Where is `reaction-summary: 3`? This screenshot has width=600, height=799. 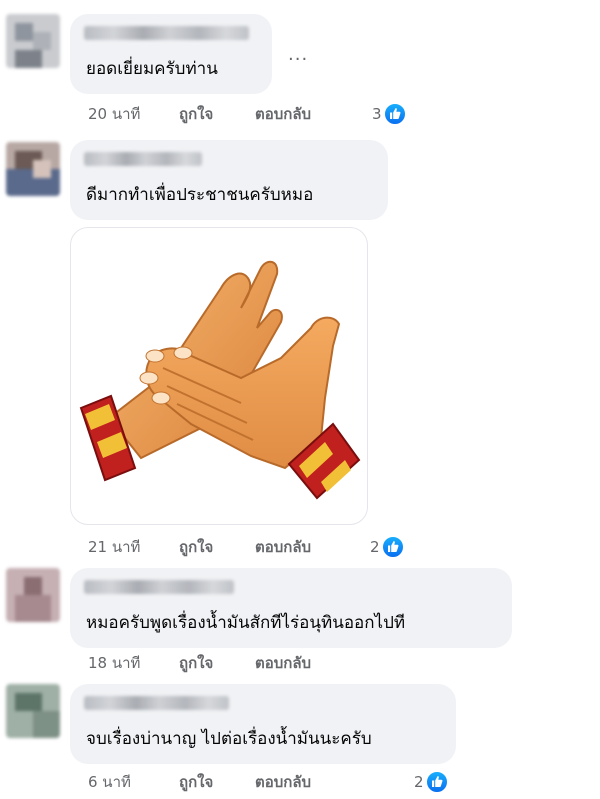 reaction-summary: 3 is located at coordinates (394, 114).